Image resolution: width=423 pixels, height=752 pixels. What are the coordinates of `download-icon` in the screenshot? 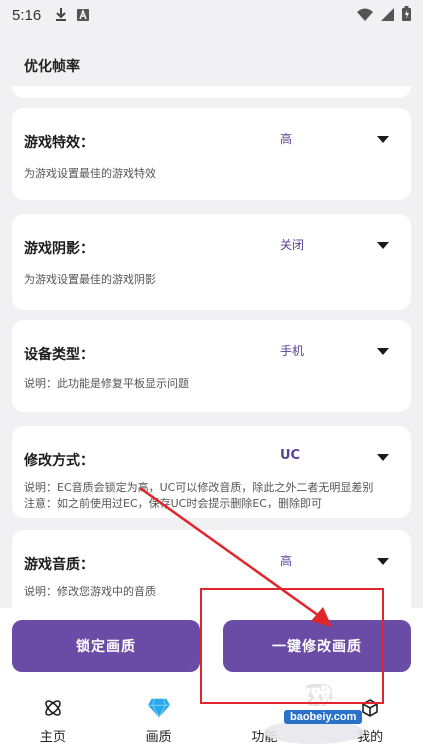 It's located at (61, 15).